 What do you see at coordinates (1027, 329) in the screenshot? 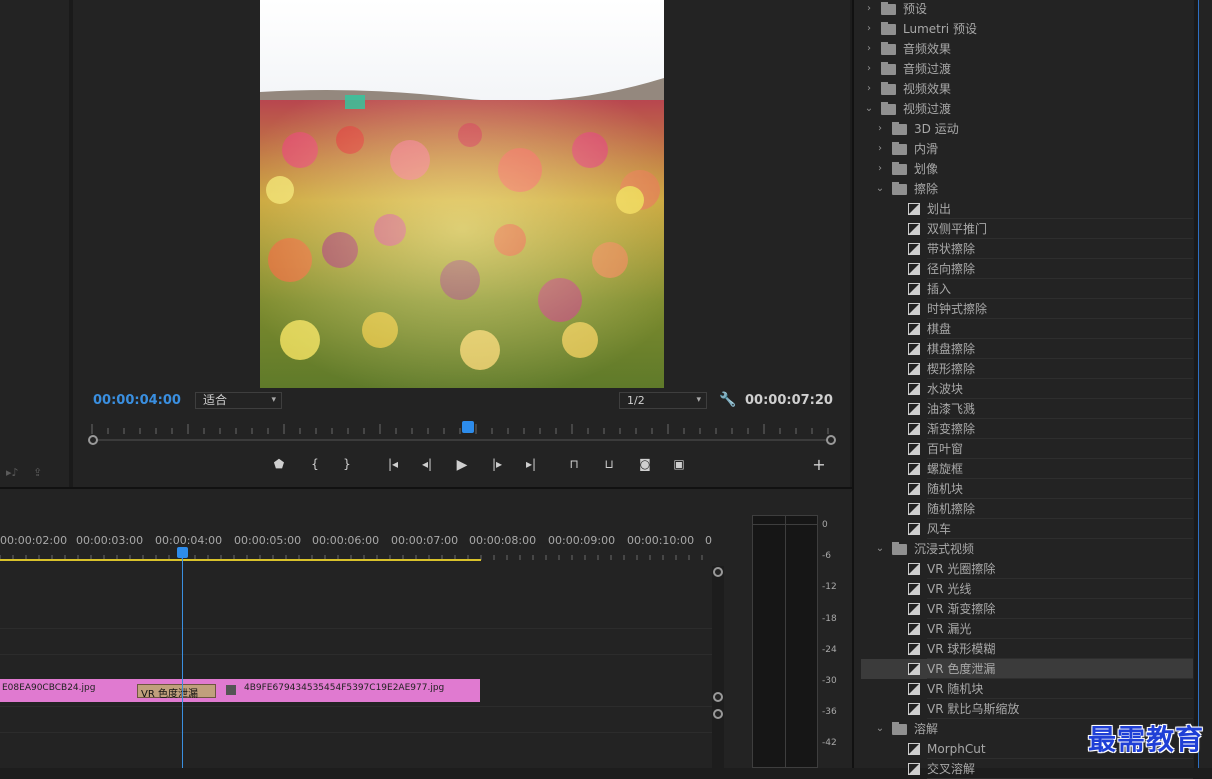
I see `effect-item: 棋盘` at bounding box center [1027, 329].